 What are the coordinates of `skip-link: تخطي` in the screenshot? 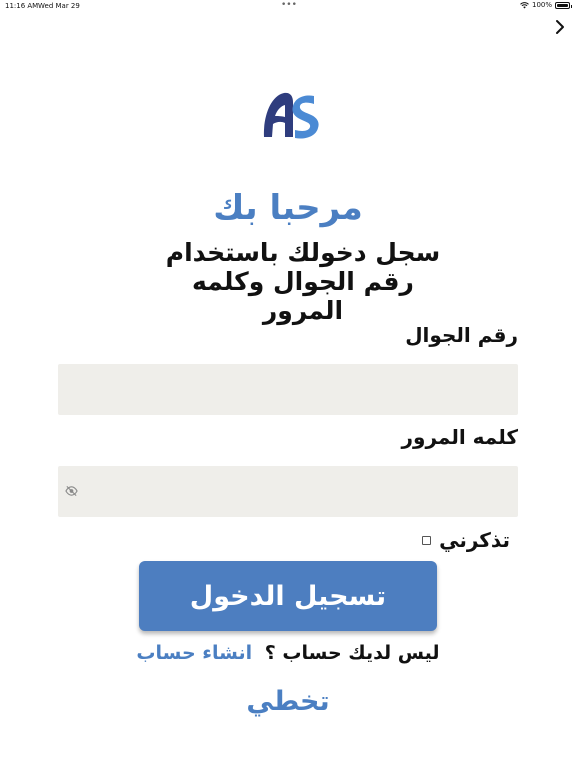 It's located at (288, 701).